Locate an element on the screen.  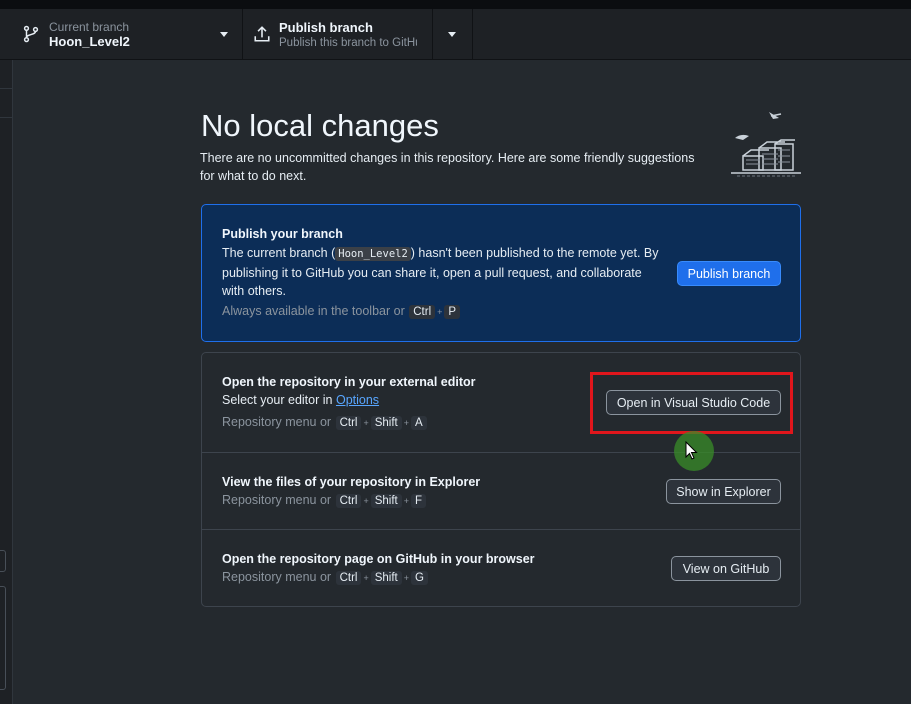
hint-text: Always available in the toolbar or is located at coordinates (313, 311).